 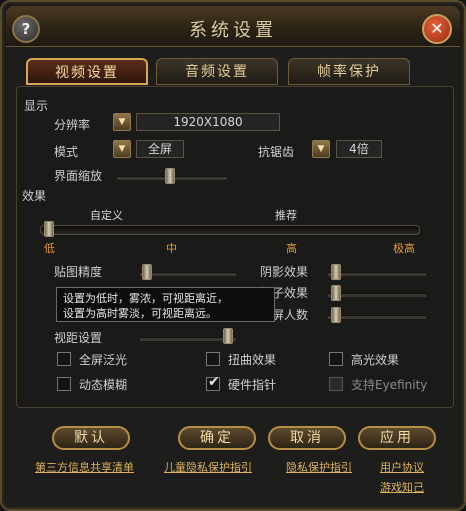 What do you see at coordinates (389, 385) in the screenshot?
I see `checkbox-label-eyefinity: 支持Eyefinity` at bounding box center [389, 385].